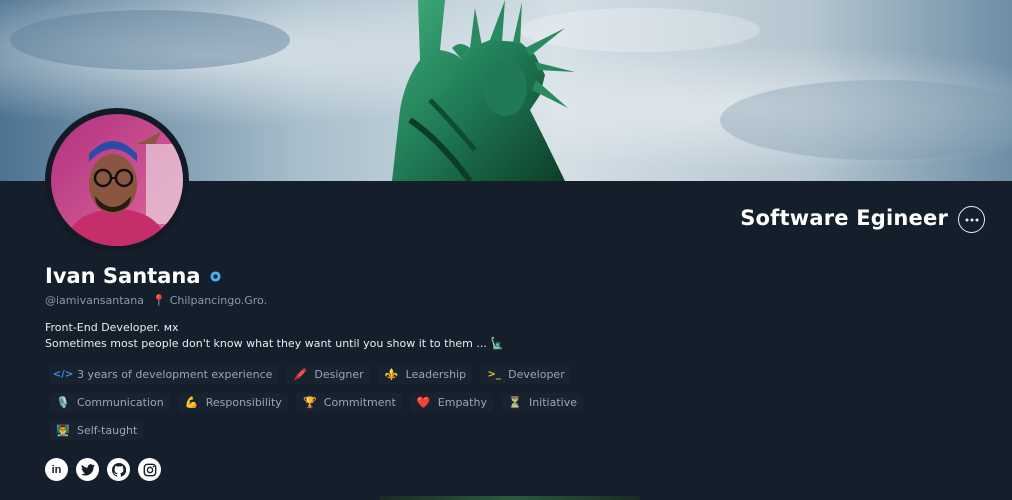 The image size is (1012, 500). Describe the element at coordinates (103, 469) in the screenshot. I see `social-links: in` at that location.